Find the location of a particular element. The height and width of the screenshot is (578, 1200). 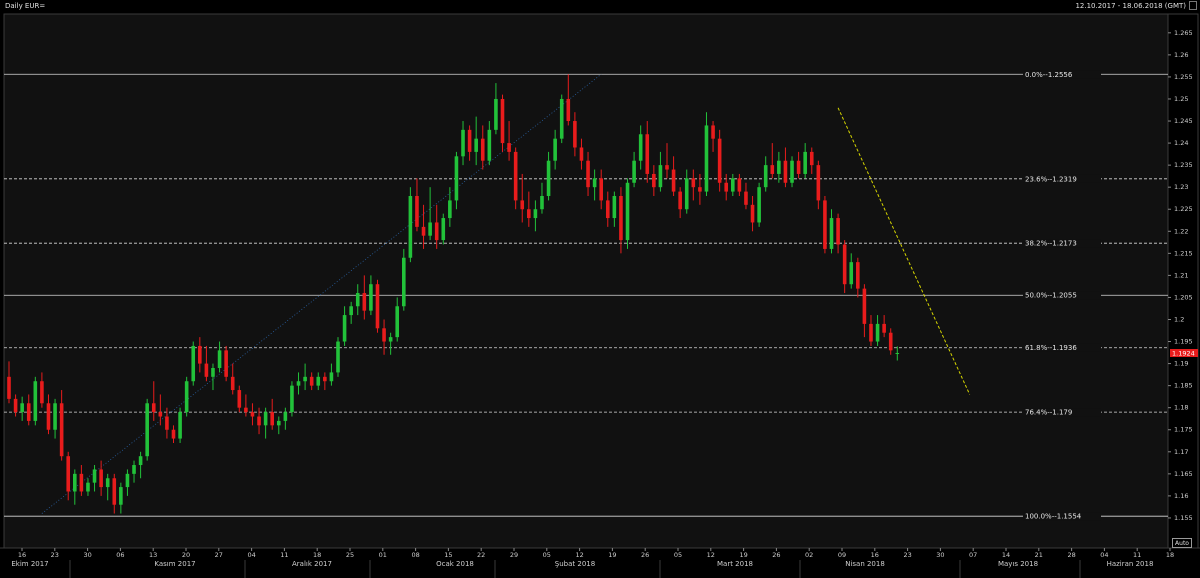

auto-scale-button: Auto is located at coordinates (1182, 543).